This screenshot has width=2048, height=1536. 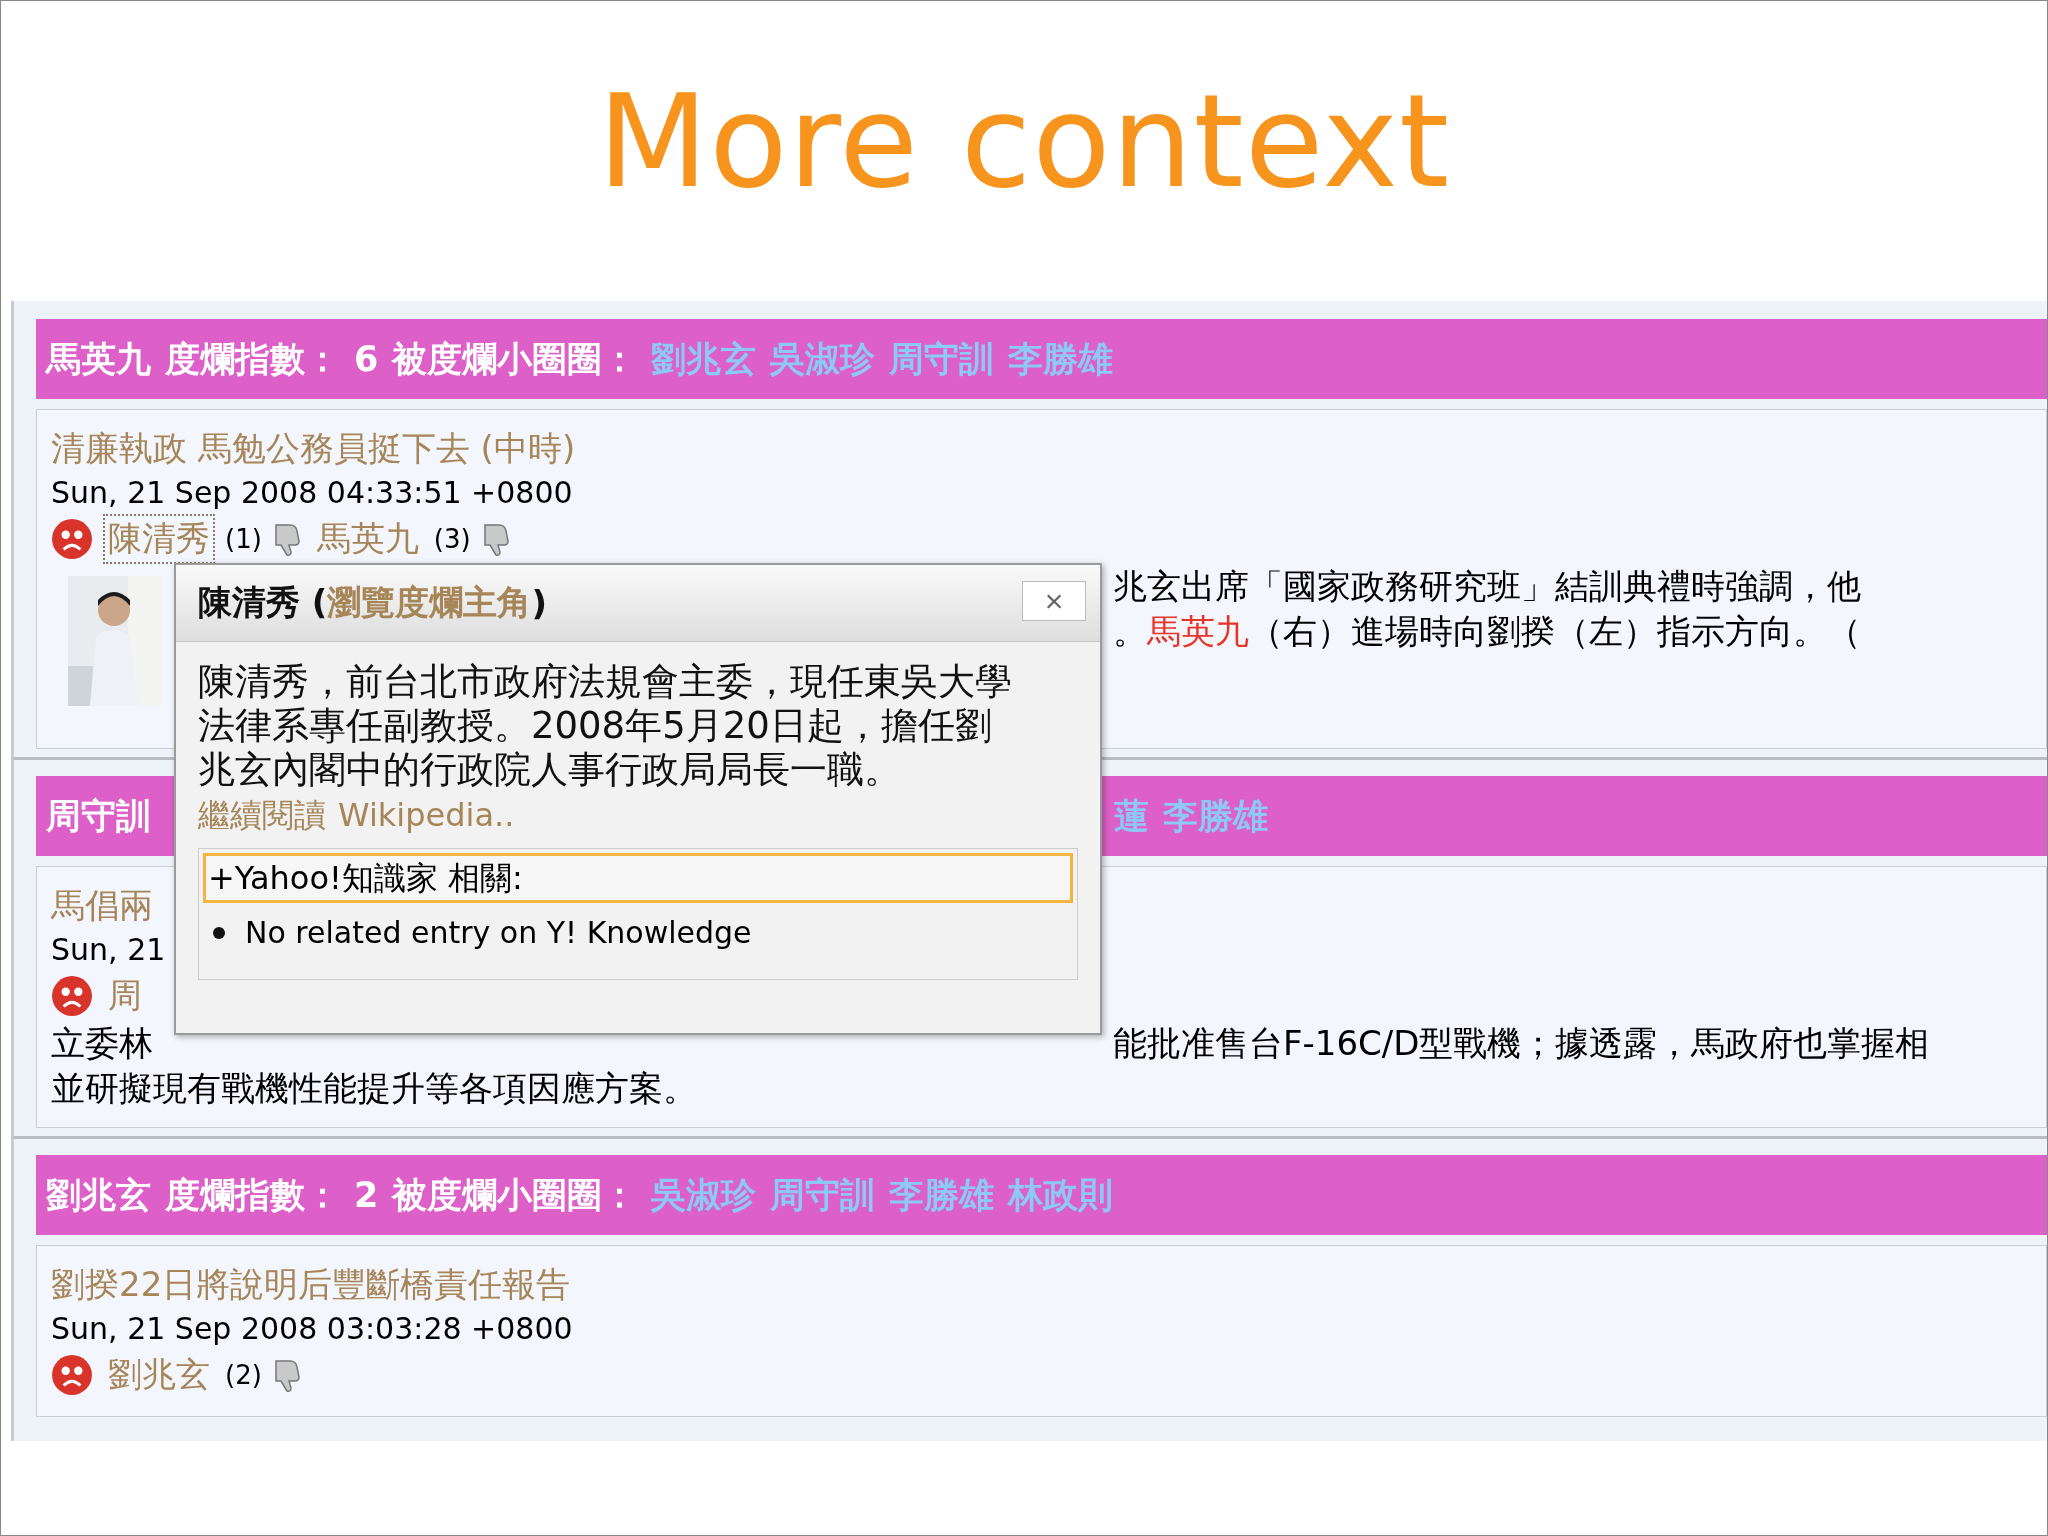 What do you see at coordinates (1487, 586) in the screenshot?
I see `article-text: 兆玄出席「國家政務研究班」結訓典禮時強調，他` at bounding box center [1487, 586].